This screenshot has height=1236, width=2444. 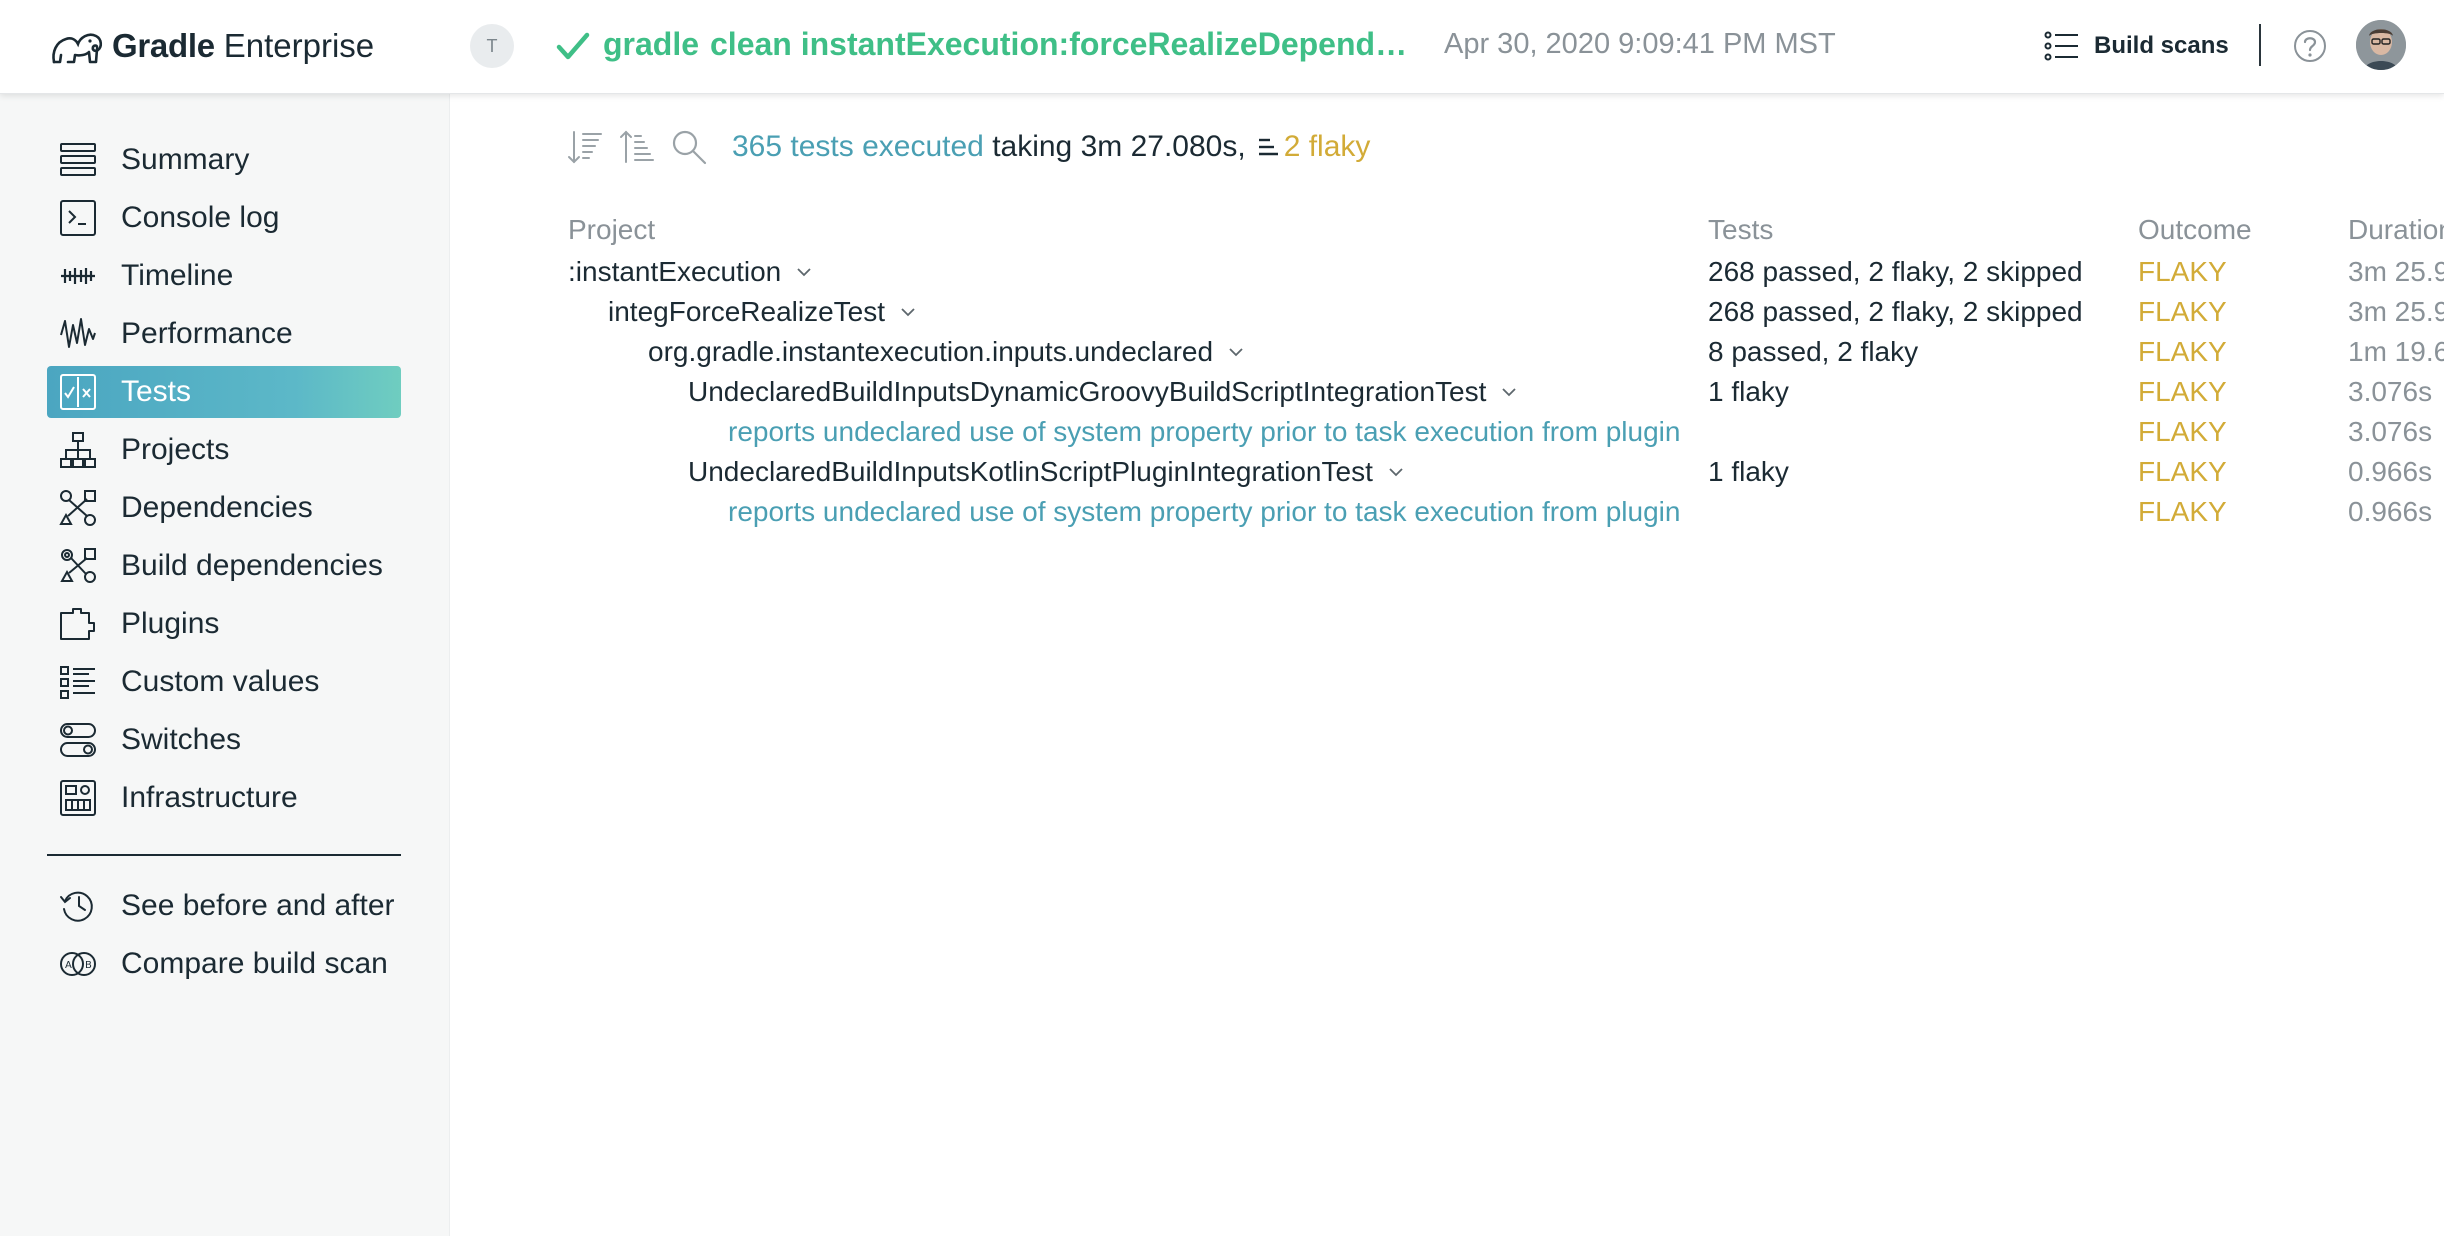 What do you see at coordinates (858, 147) in the screenshot?
I see `tests-executed-link: 365 tests executed` at bounding box center [858, 147].